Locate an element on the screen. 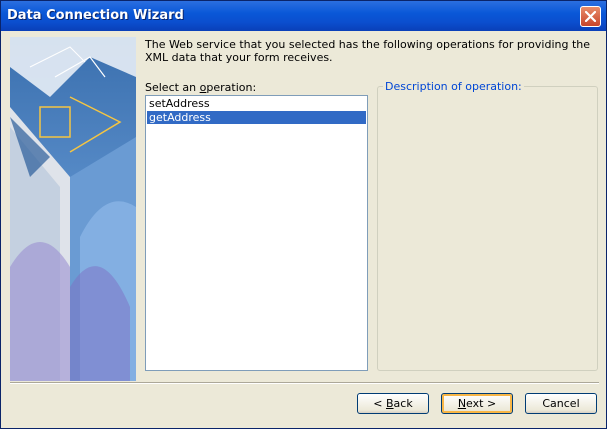 Image resolution: width=607 pixels, height=429 pixels. close-button is located at coordinates (590, 16).